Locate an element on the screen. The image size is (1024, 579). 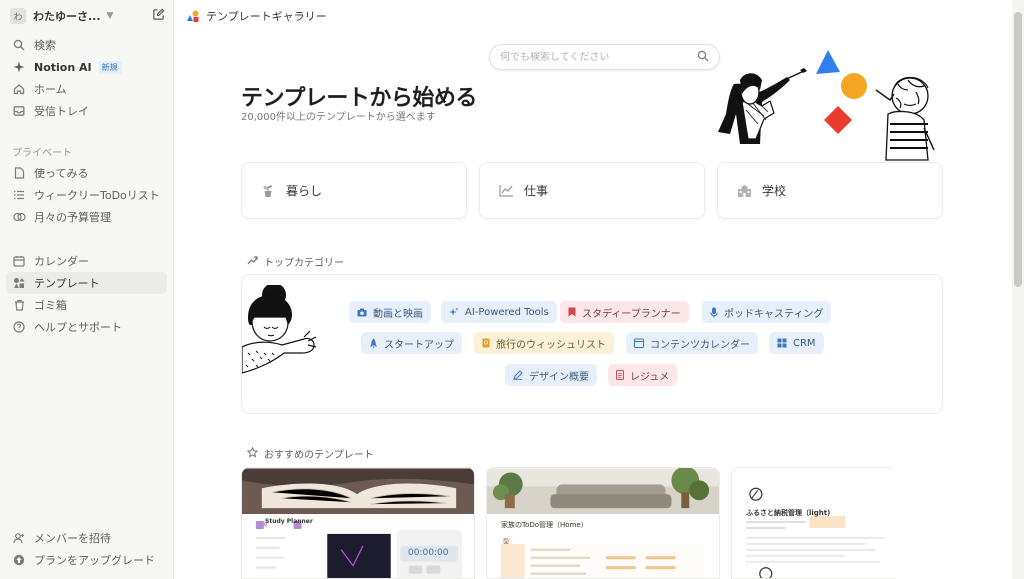
topcat-illustration is located at coordinates (281, 334).